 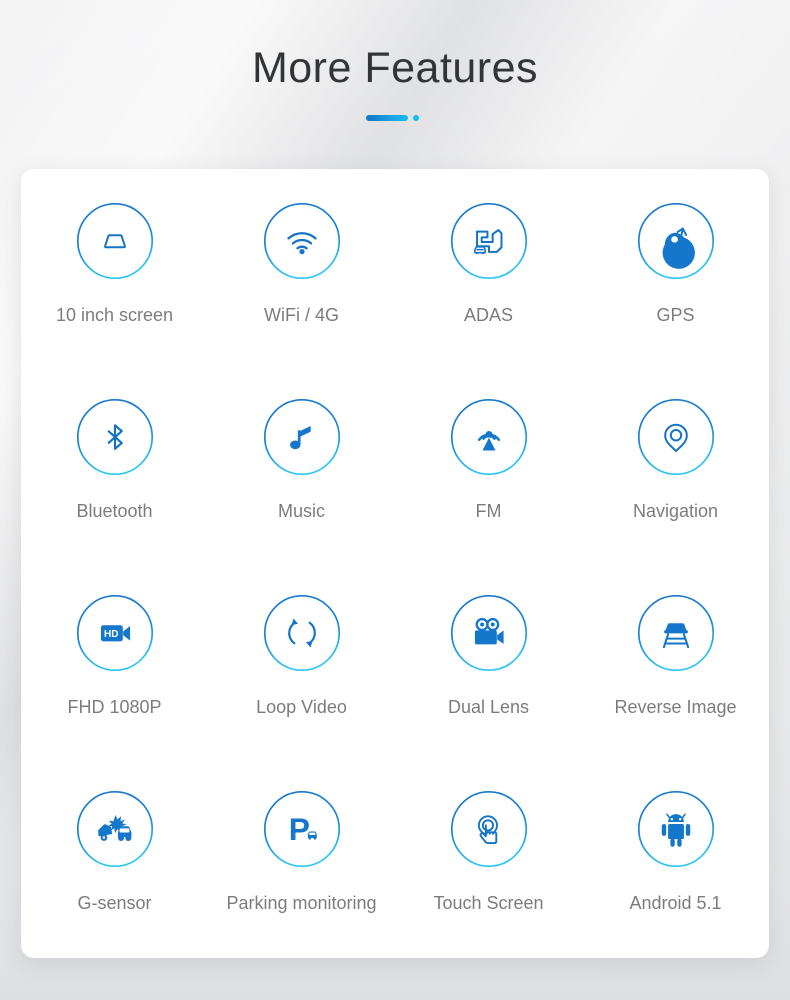 What do you see at coordinates (675, 315) in the screenshot?
I see `feature-label: GPS` at bounding box center [675, 315].